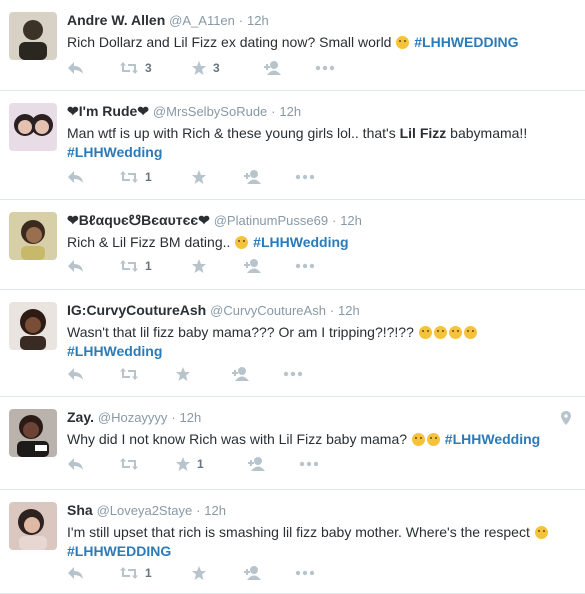  I want to click on retweet-button: 3, so click(155, 68).